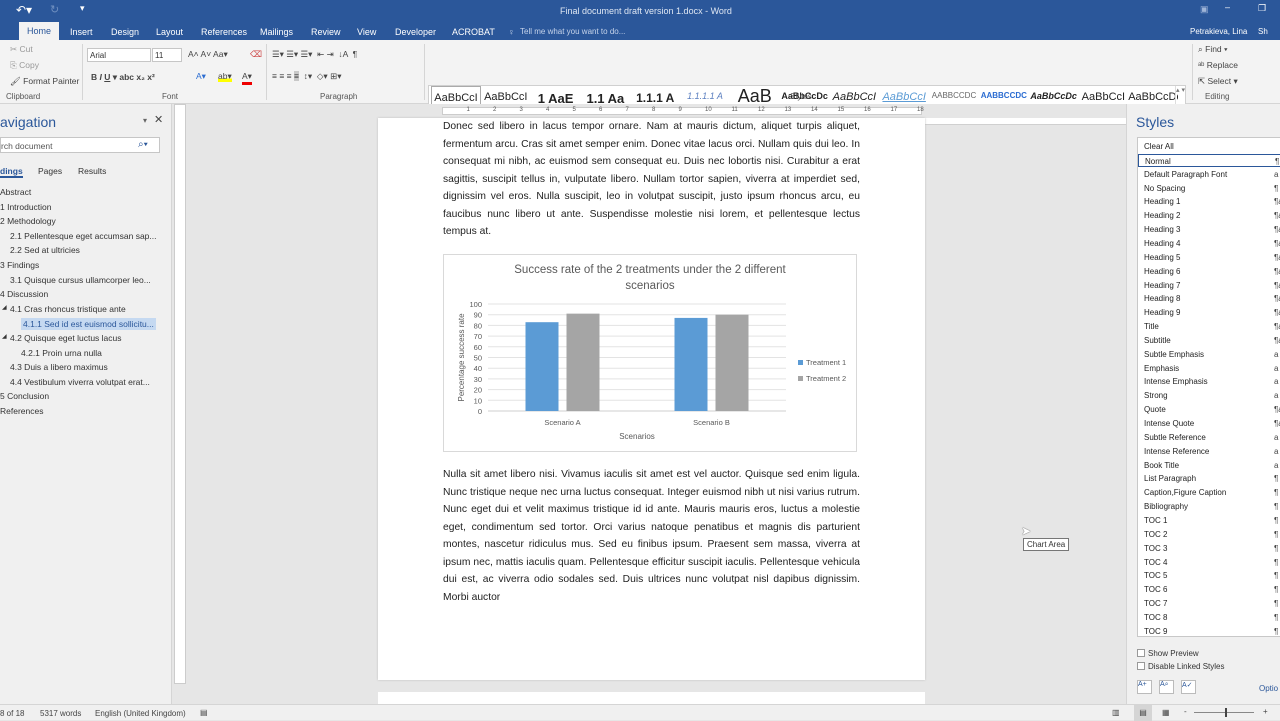  Describe the element at coordinates (1143, 713) in the screenshot. I see `print-layout-icon: ▤` at that location.